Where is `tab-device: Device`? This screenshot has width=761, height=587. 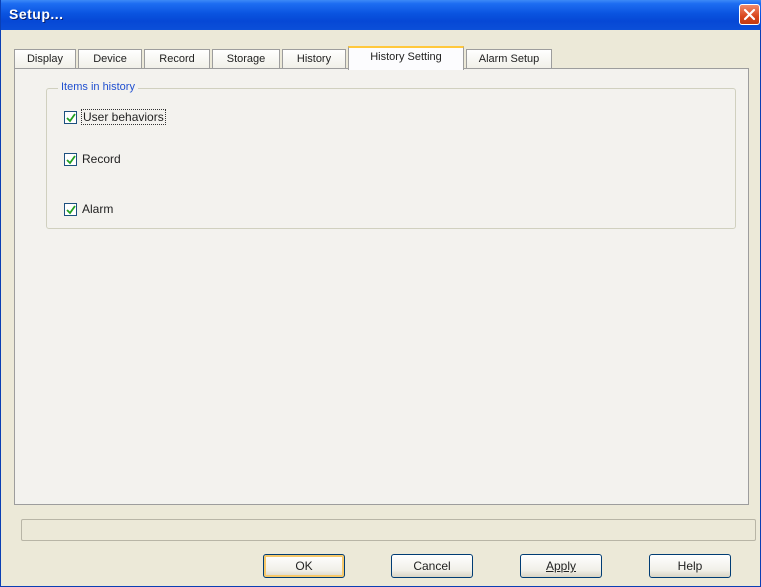 tab-device: Device is located at coordinates (110, 59).